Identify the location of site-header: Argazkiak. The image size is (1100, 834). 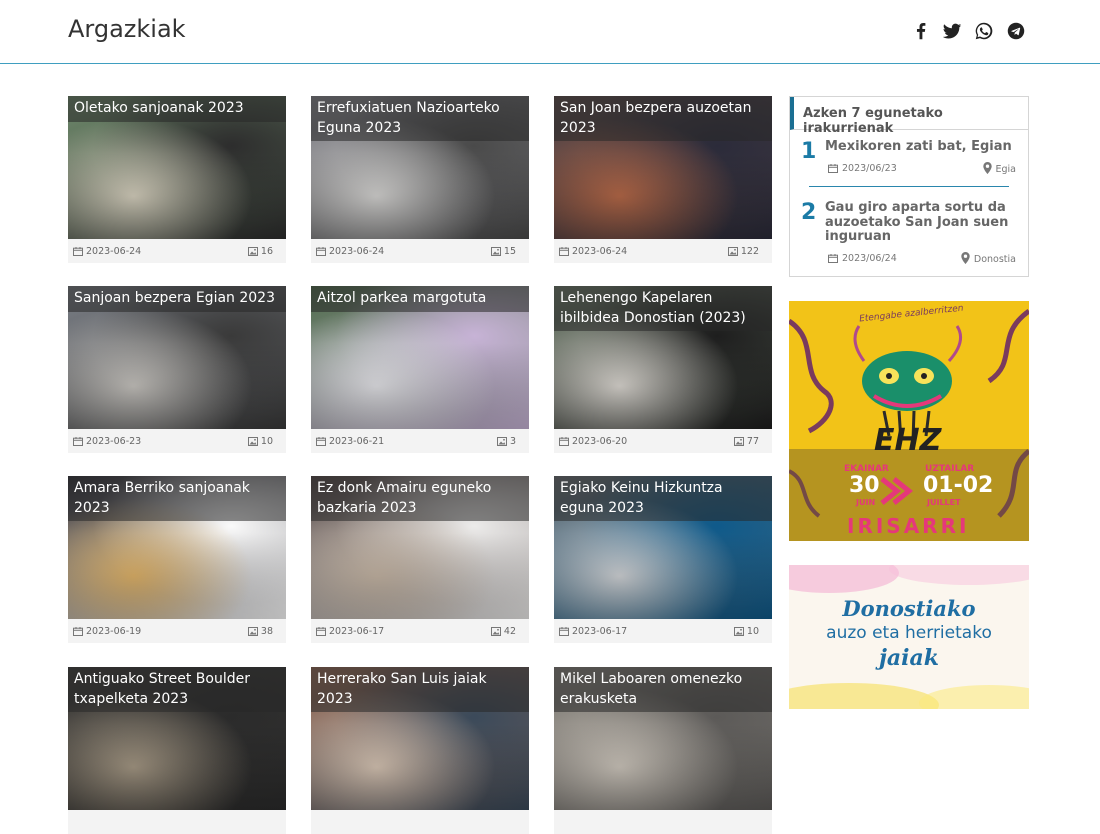
(550, 32).